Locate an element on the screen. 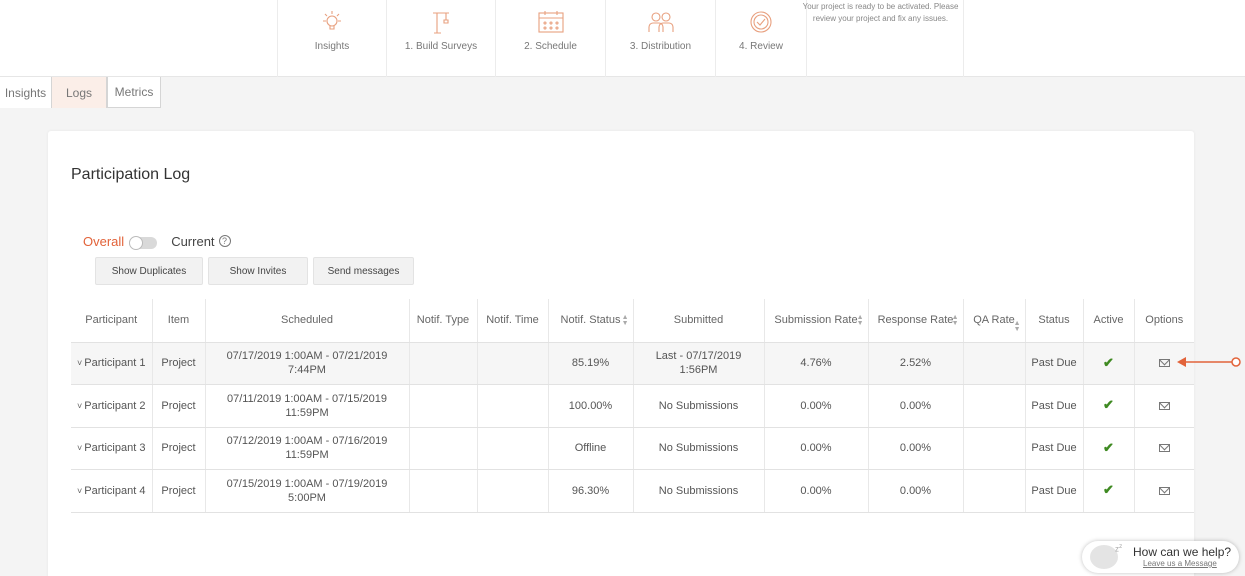 The width and height of the screenshot is (1245, 576). overall-current-switch is located at coordinates (143, 243).